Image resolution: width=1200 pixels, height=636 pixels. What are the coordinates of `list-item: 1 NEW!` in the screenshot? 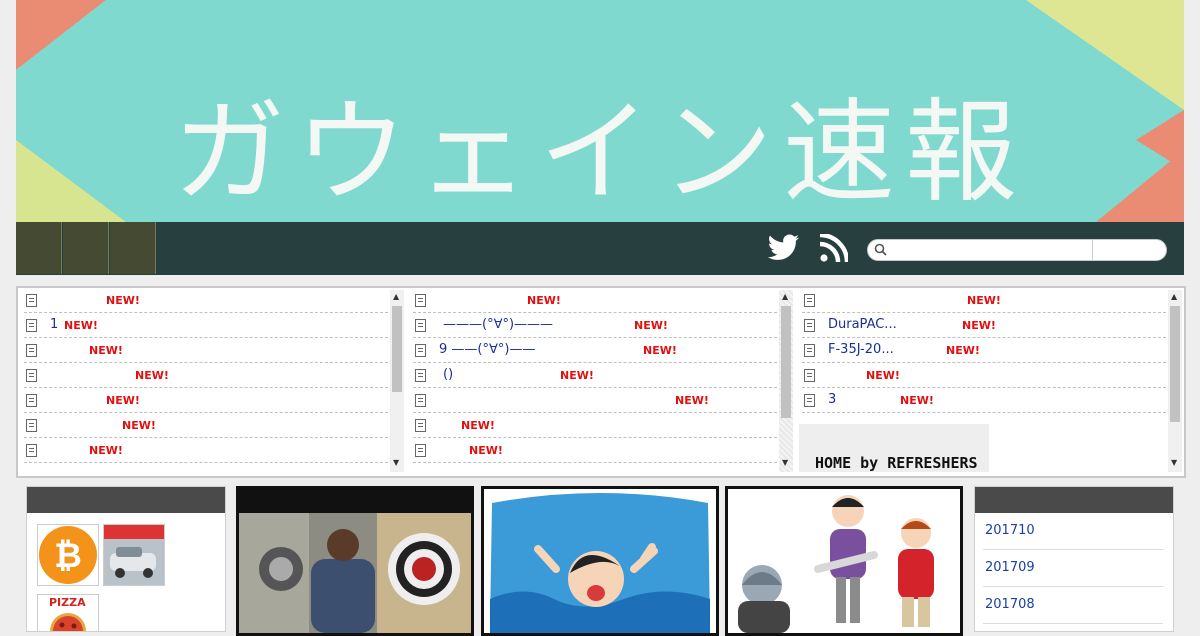 It's located at (206, 325).